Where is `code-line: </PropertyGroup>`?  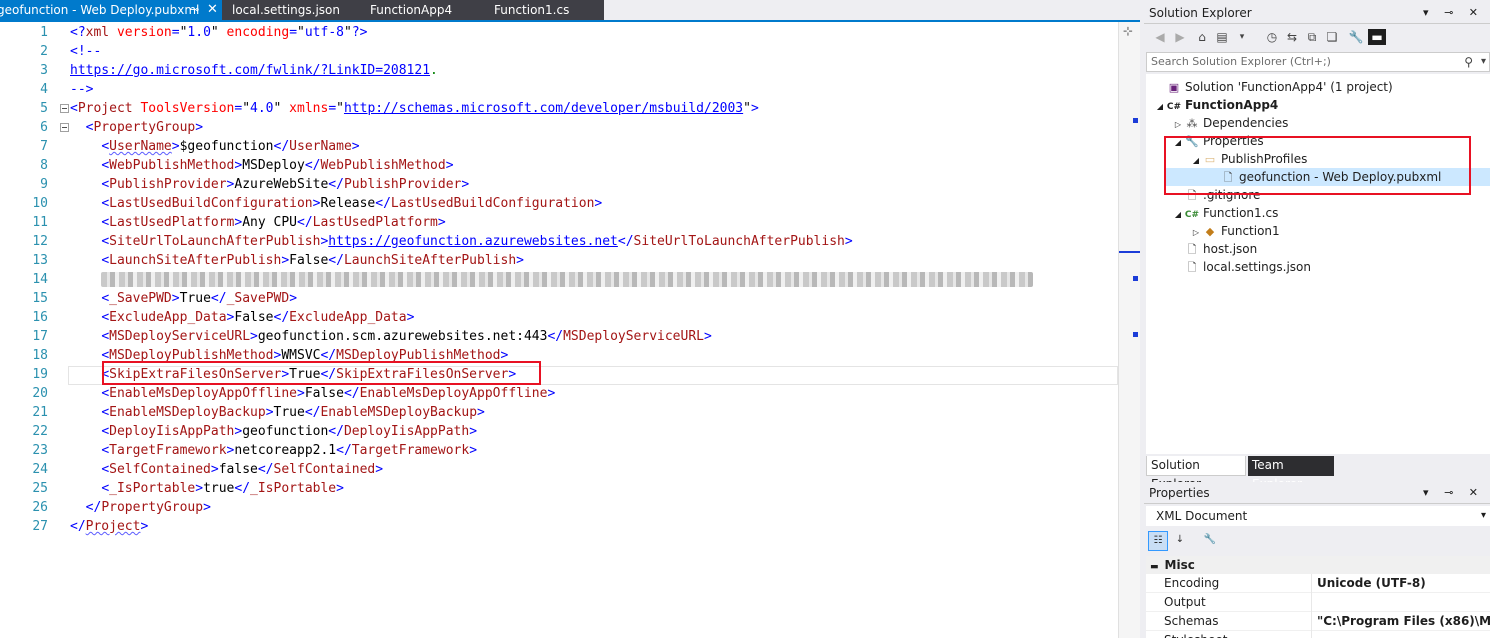
code-line: </PropertyGroup> is located at coordinates (140, 507).